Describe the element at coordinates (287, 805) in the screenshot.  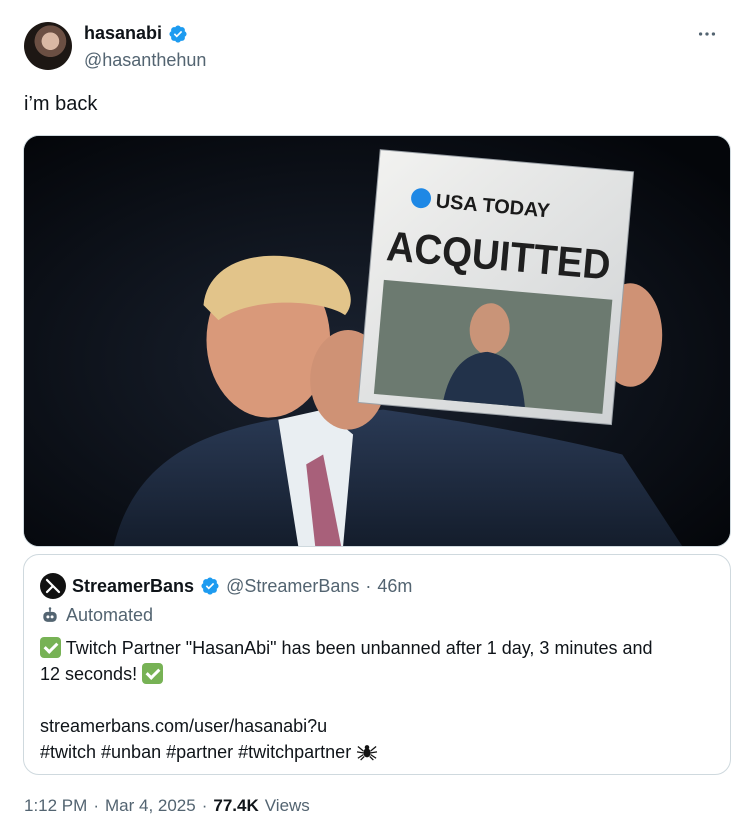
I see `views-label: Views` at that location.